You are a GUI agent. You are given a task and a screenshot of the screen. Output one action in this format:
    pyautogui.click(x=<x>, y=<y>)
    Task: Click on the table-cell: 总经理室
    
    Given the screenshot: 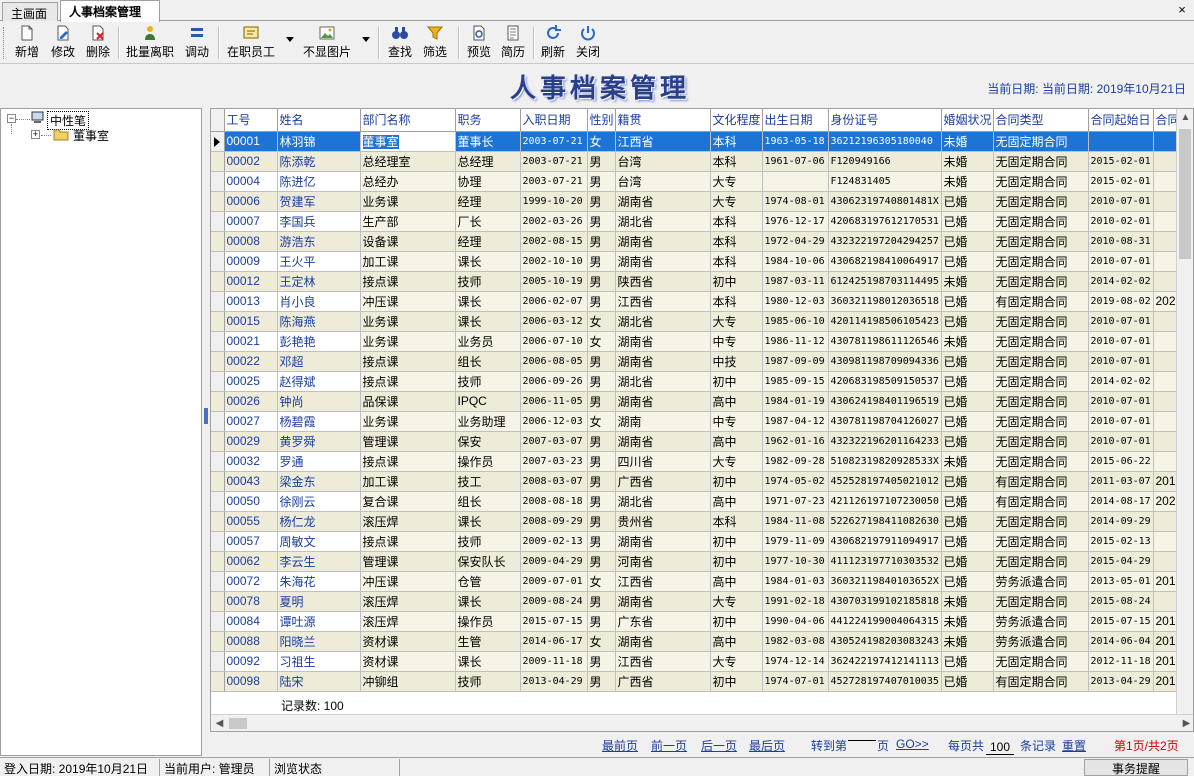 What is the action you would take?
    pyautogui.click(x=408, y=161)
    